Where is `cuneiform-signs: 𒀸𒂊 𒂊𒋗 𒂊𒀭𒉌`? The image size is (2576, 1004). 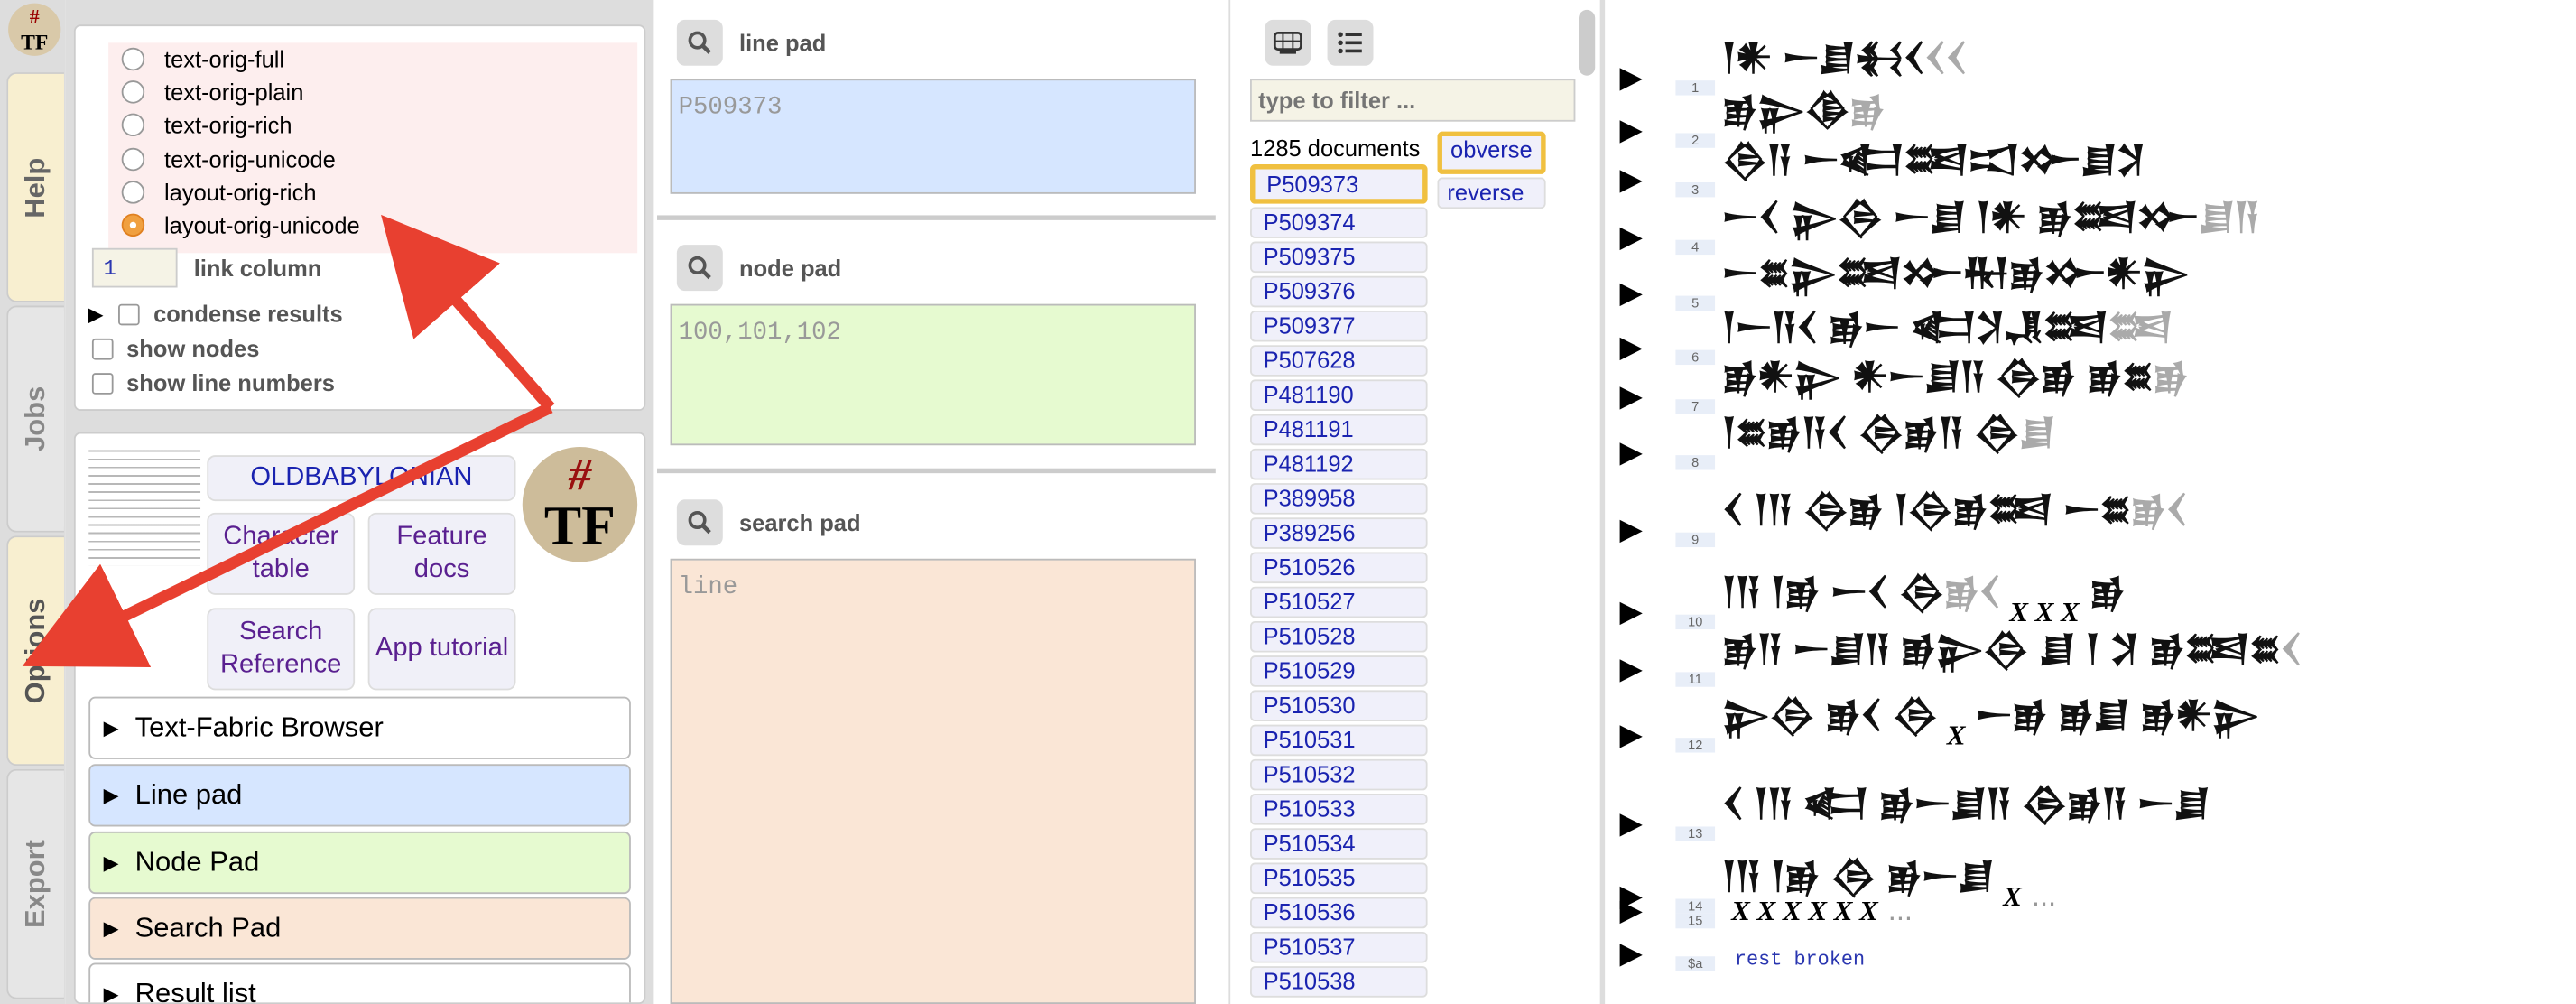
cuneiform-signs: 𒀸𒂊 𒂊𒋗 𒂊𒀭𒉌 is located at coordinates (2117, 715).